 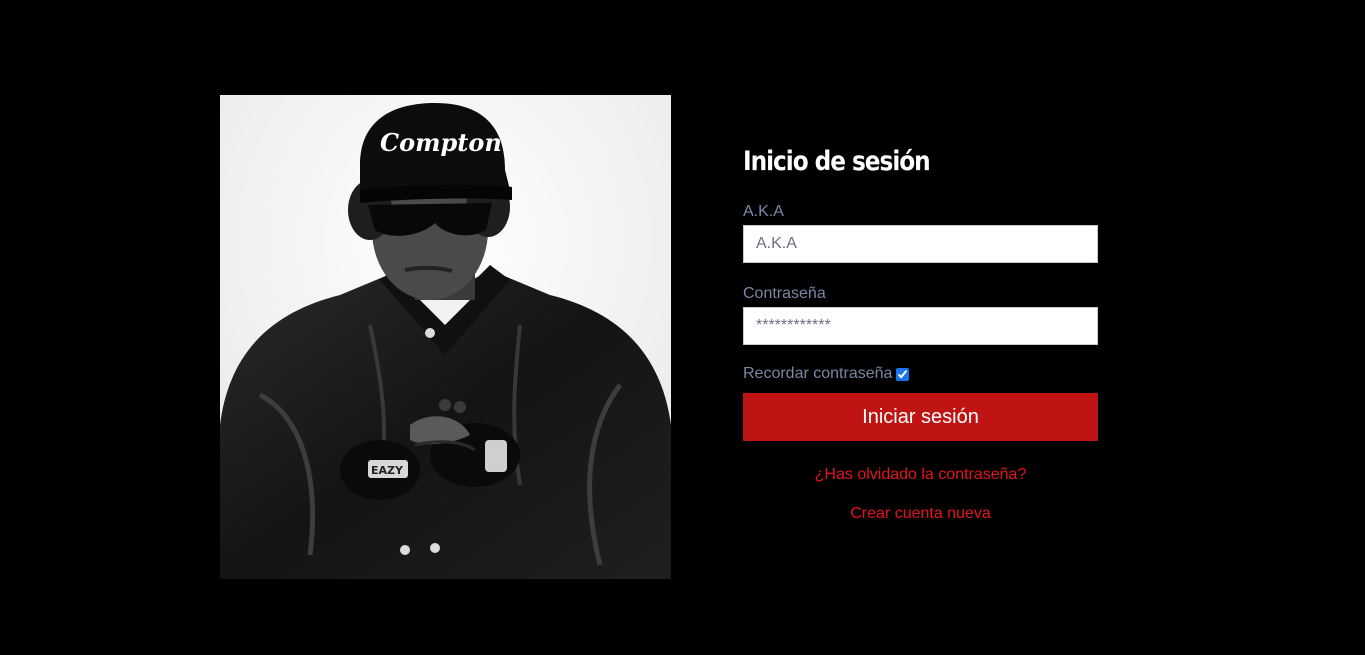 What do you see at coordinates (903, 374) in the screenshot?
I see `remember-checkbox` at bounding box center [903, 374].